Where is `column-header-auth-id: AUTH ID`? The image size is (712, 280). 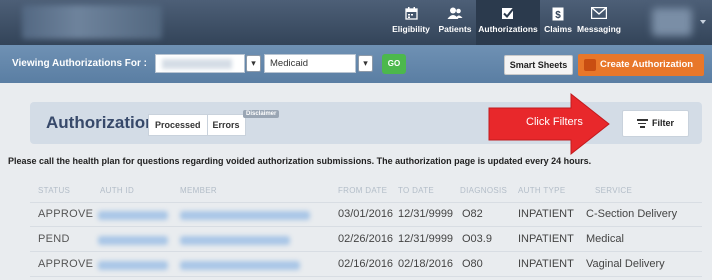 column-header-auth-id: AUTH ID is located at coordinates (117, 190).